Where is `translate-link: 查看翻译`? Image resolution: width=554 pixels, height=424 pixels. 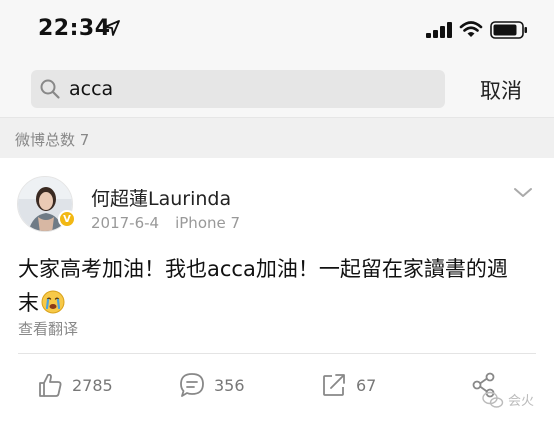
translate-link: 查看翻译 is located at coordinates (48, 328).